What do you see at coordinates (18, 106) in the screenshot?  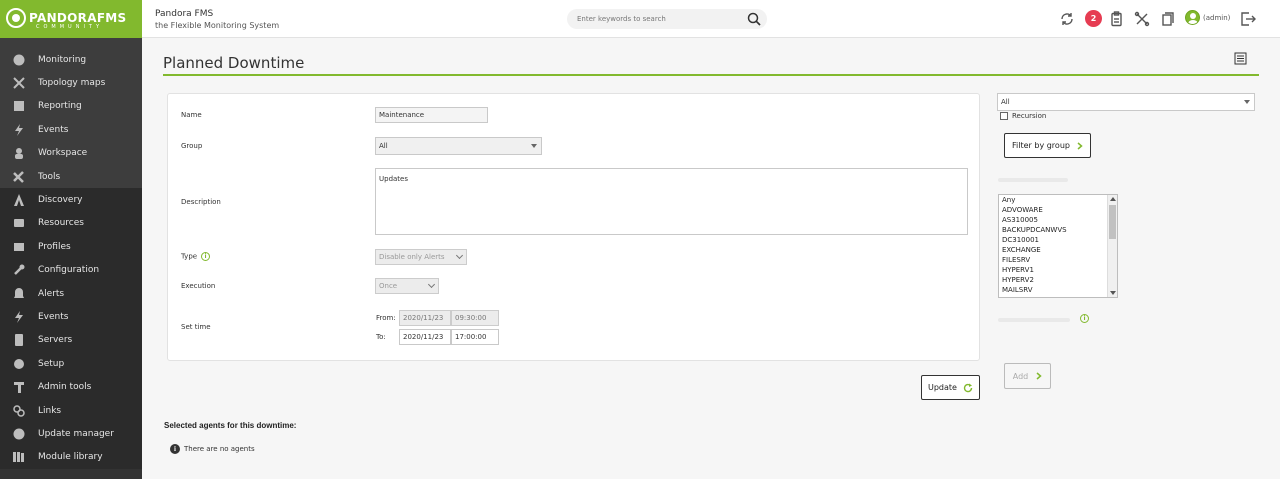 I see `reporting-icon` at bounding box center [18, 106].